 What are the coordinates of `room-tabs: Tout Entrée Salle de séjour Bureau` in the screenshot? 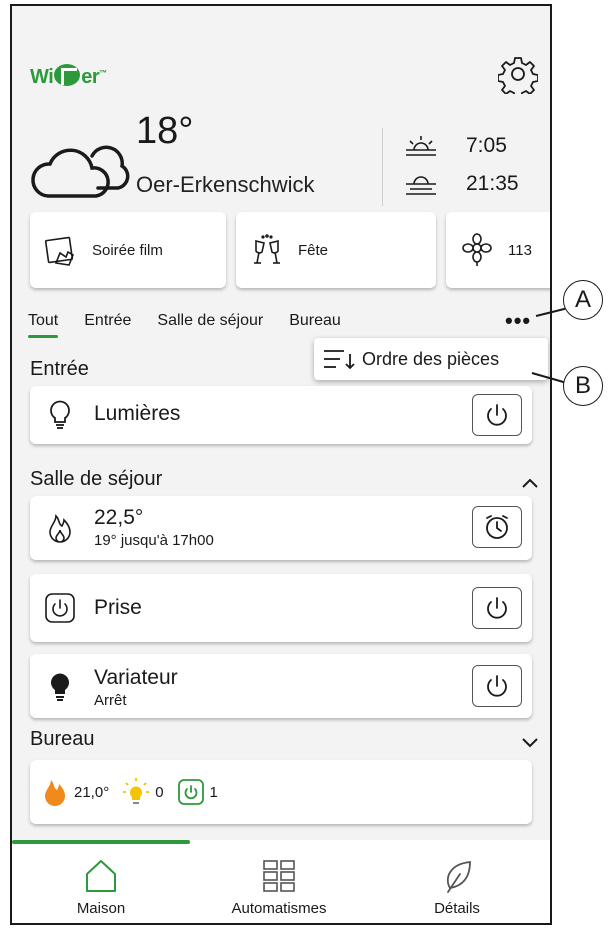 It's located at (197, 325).